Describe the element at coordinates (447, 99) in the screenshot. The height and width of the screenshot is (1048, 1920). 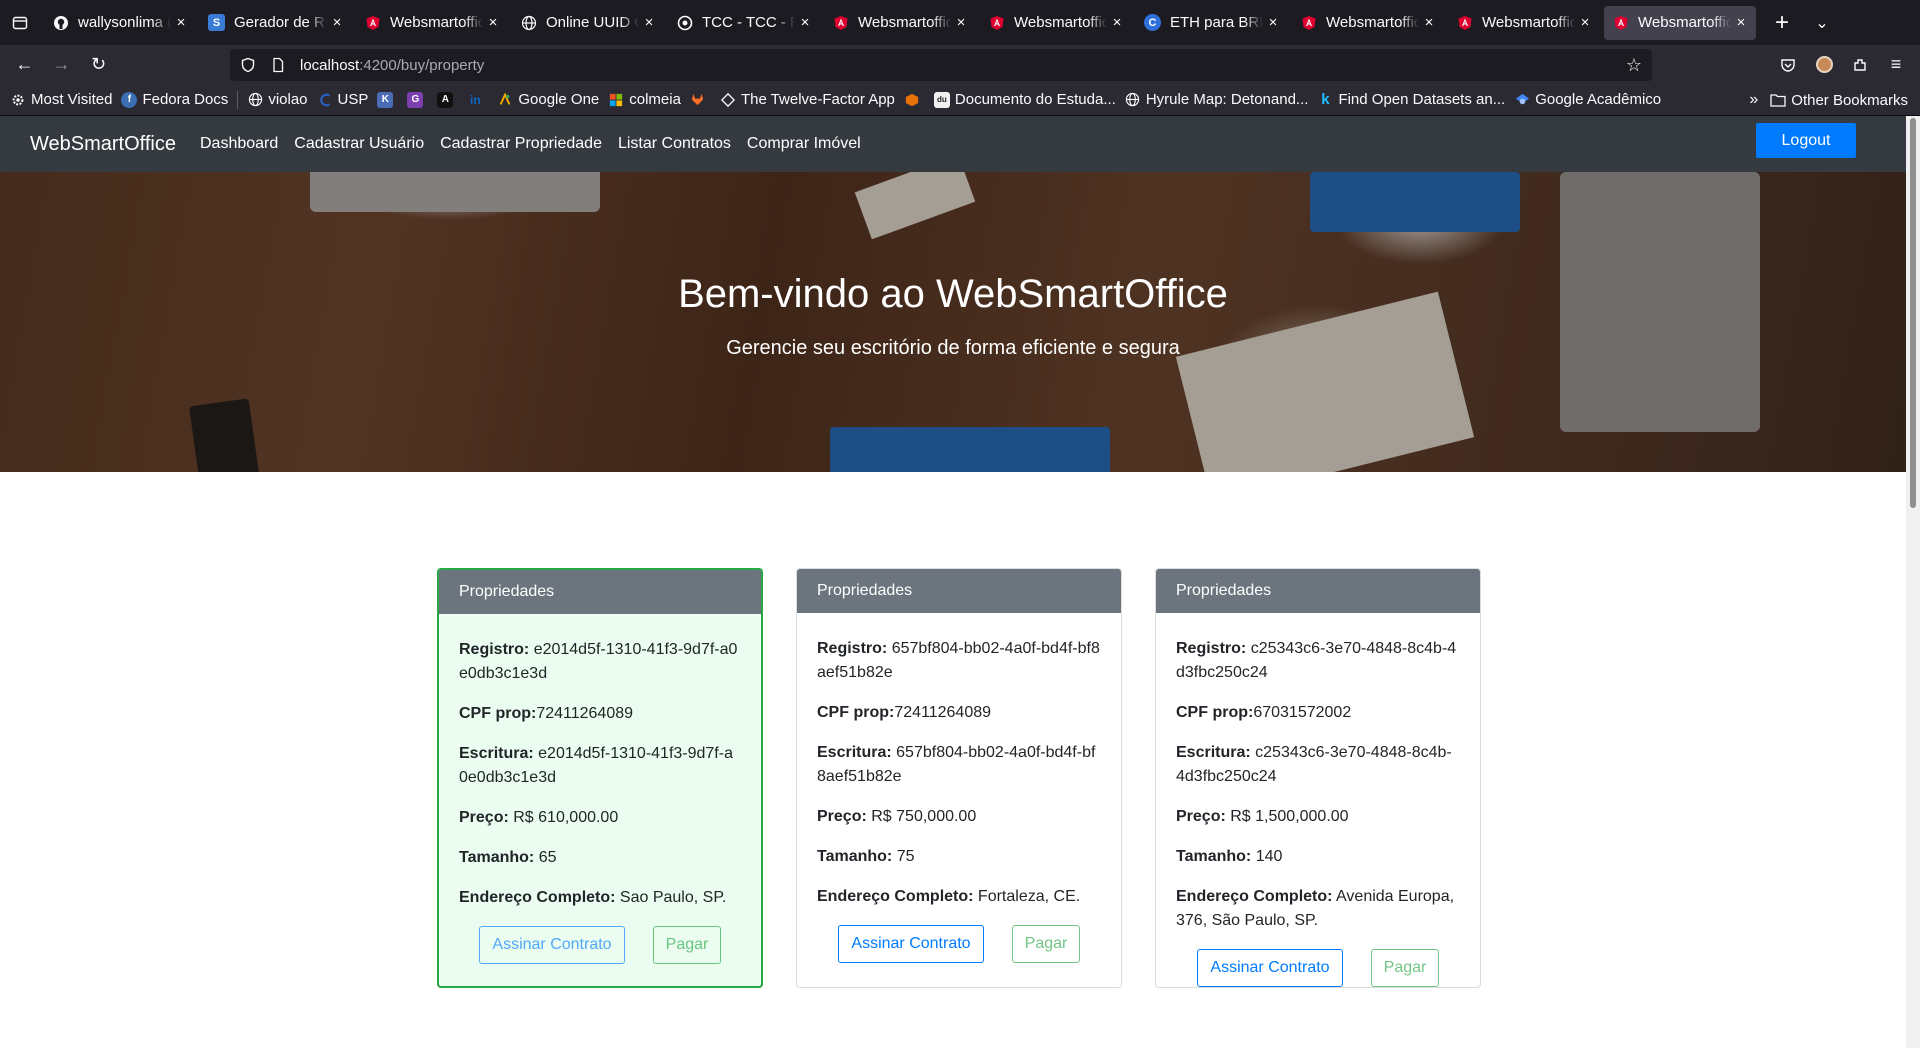
I see `bookmark-item: A` at that location.